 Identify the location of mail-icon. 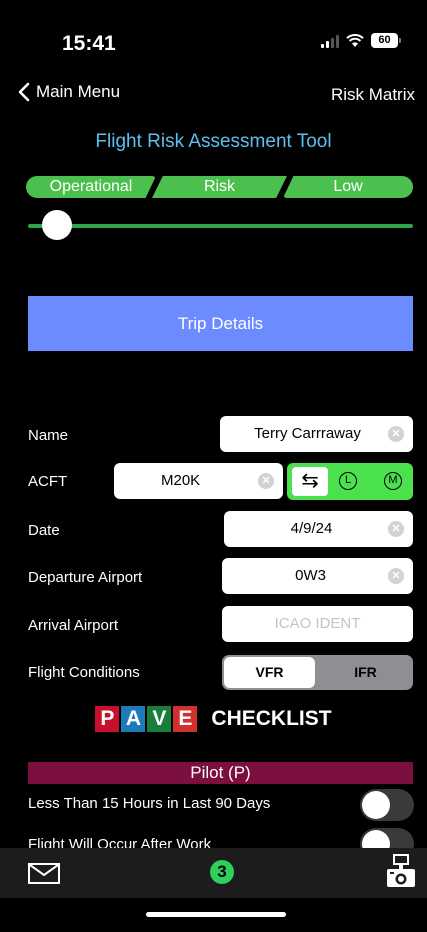
(44, 873).